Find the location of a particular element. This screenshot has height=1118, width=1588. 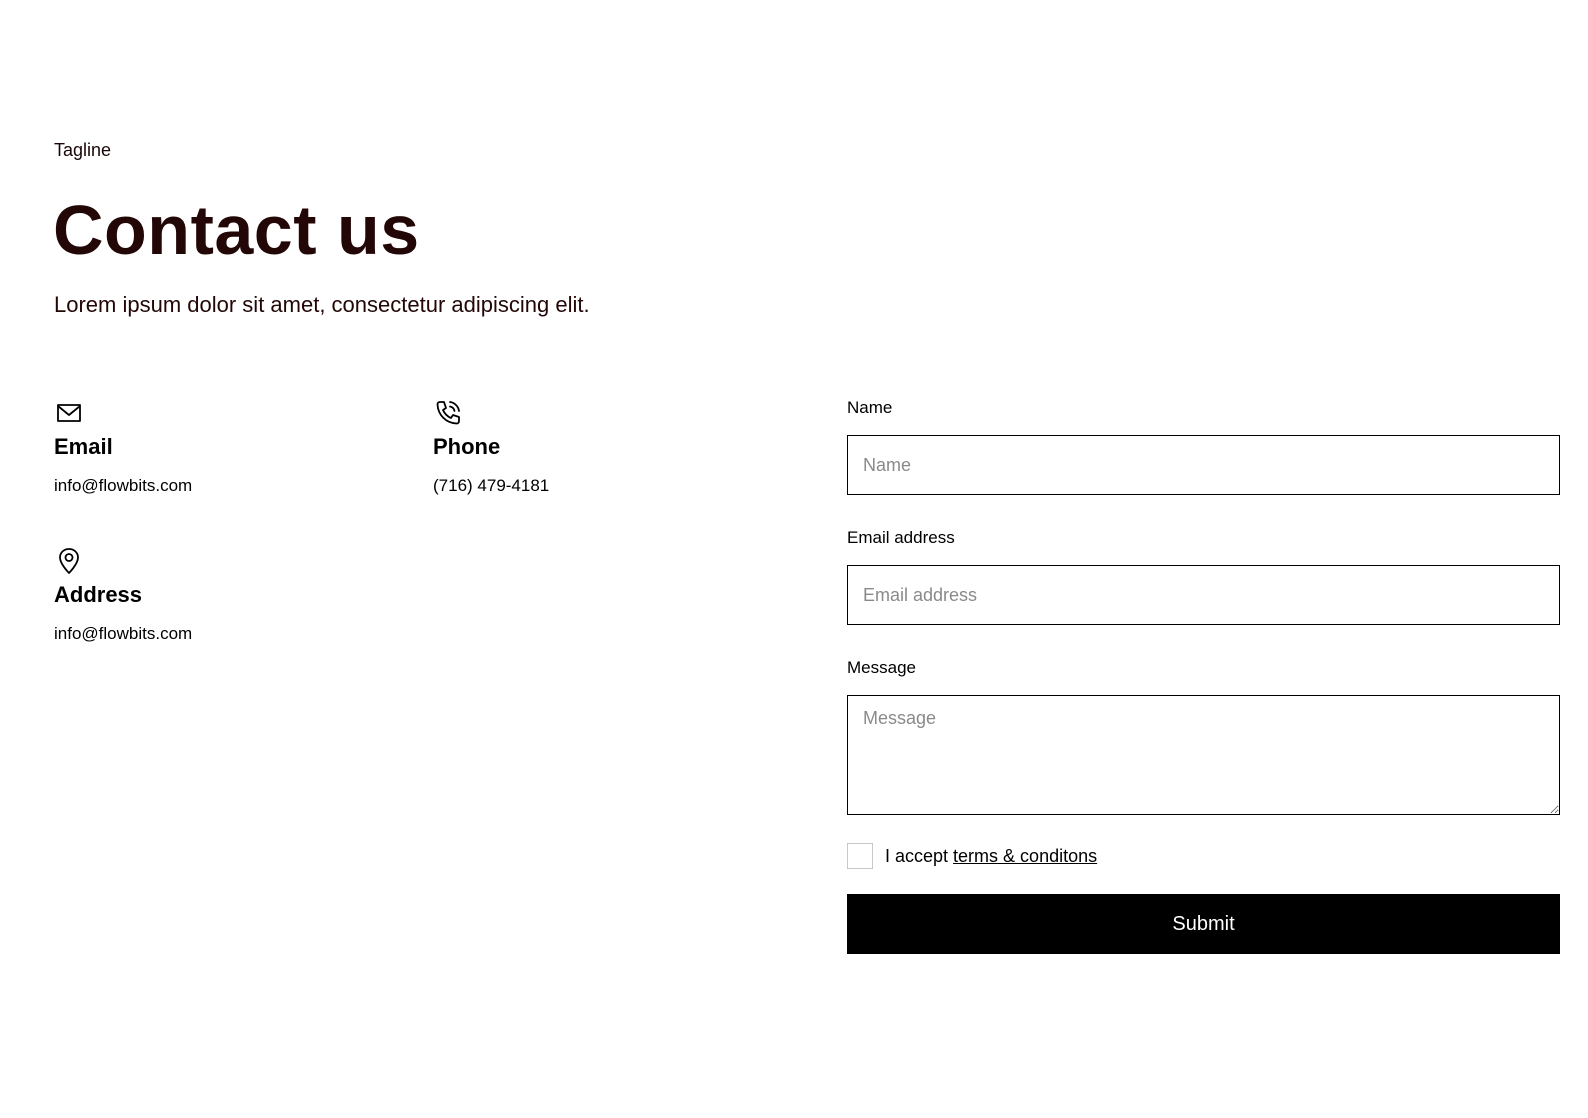

terms-row: I accept terms & conditons is located at coordinates (1203, 856).